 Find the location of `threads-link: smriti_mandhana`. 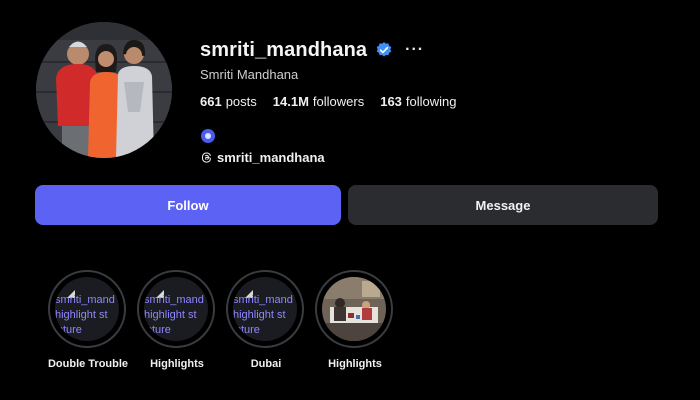

threads-link: smriti_mandhana is located at coordinates (262, 157).